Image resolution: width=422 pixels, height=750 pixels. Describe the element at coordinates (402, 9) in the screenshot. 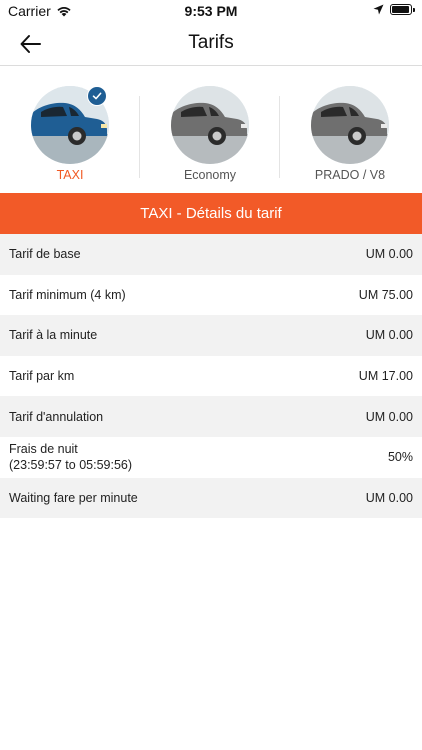

I see `battery-icon` at that location.